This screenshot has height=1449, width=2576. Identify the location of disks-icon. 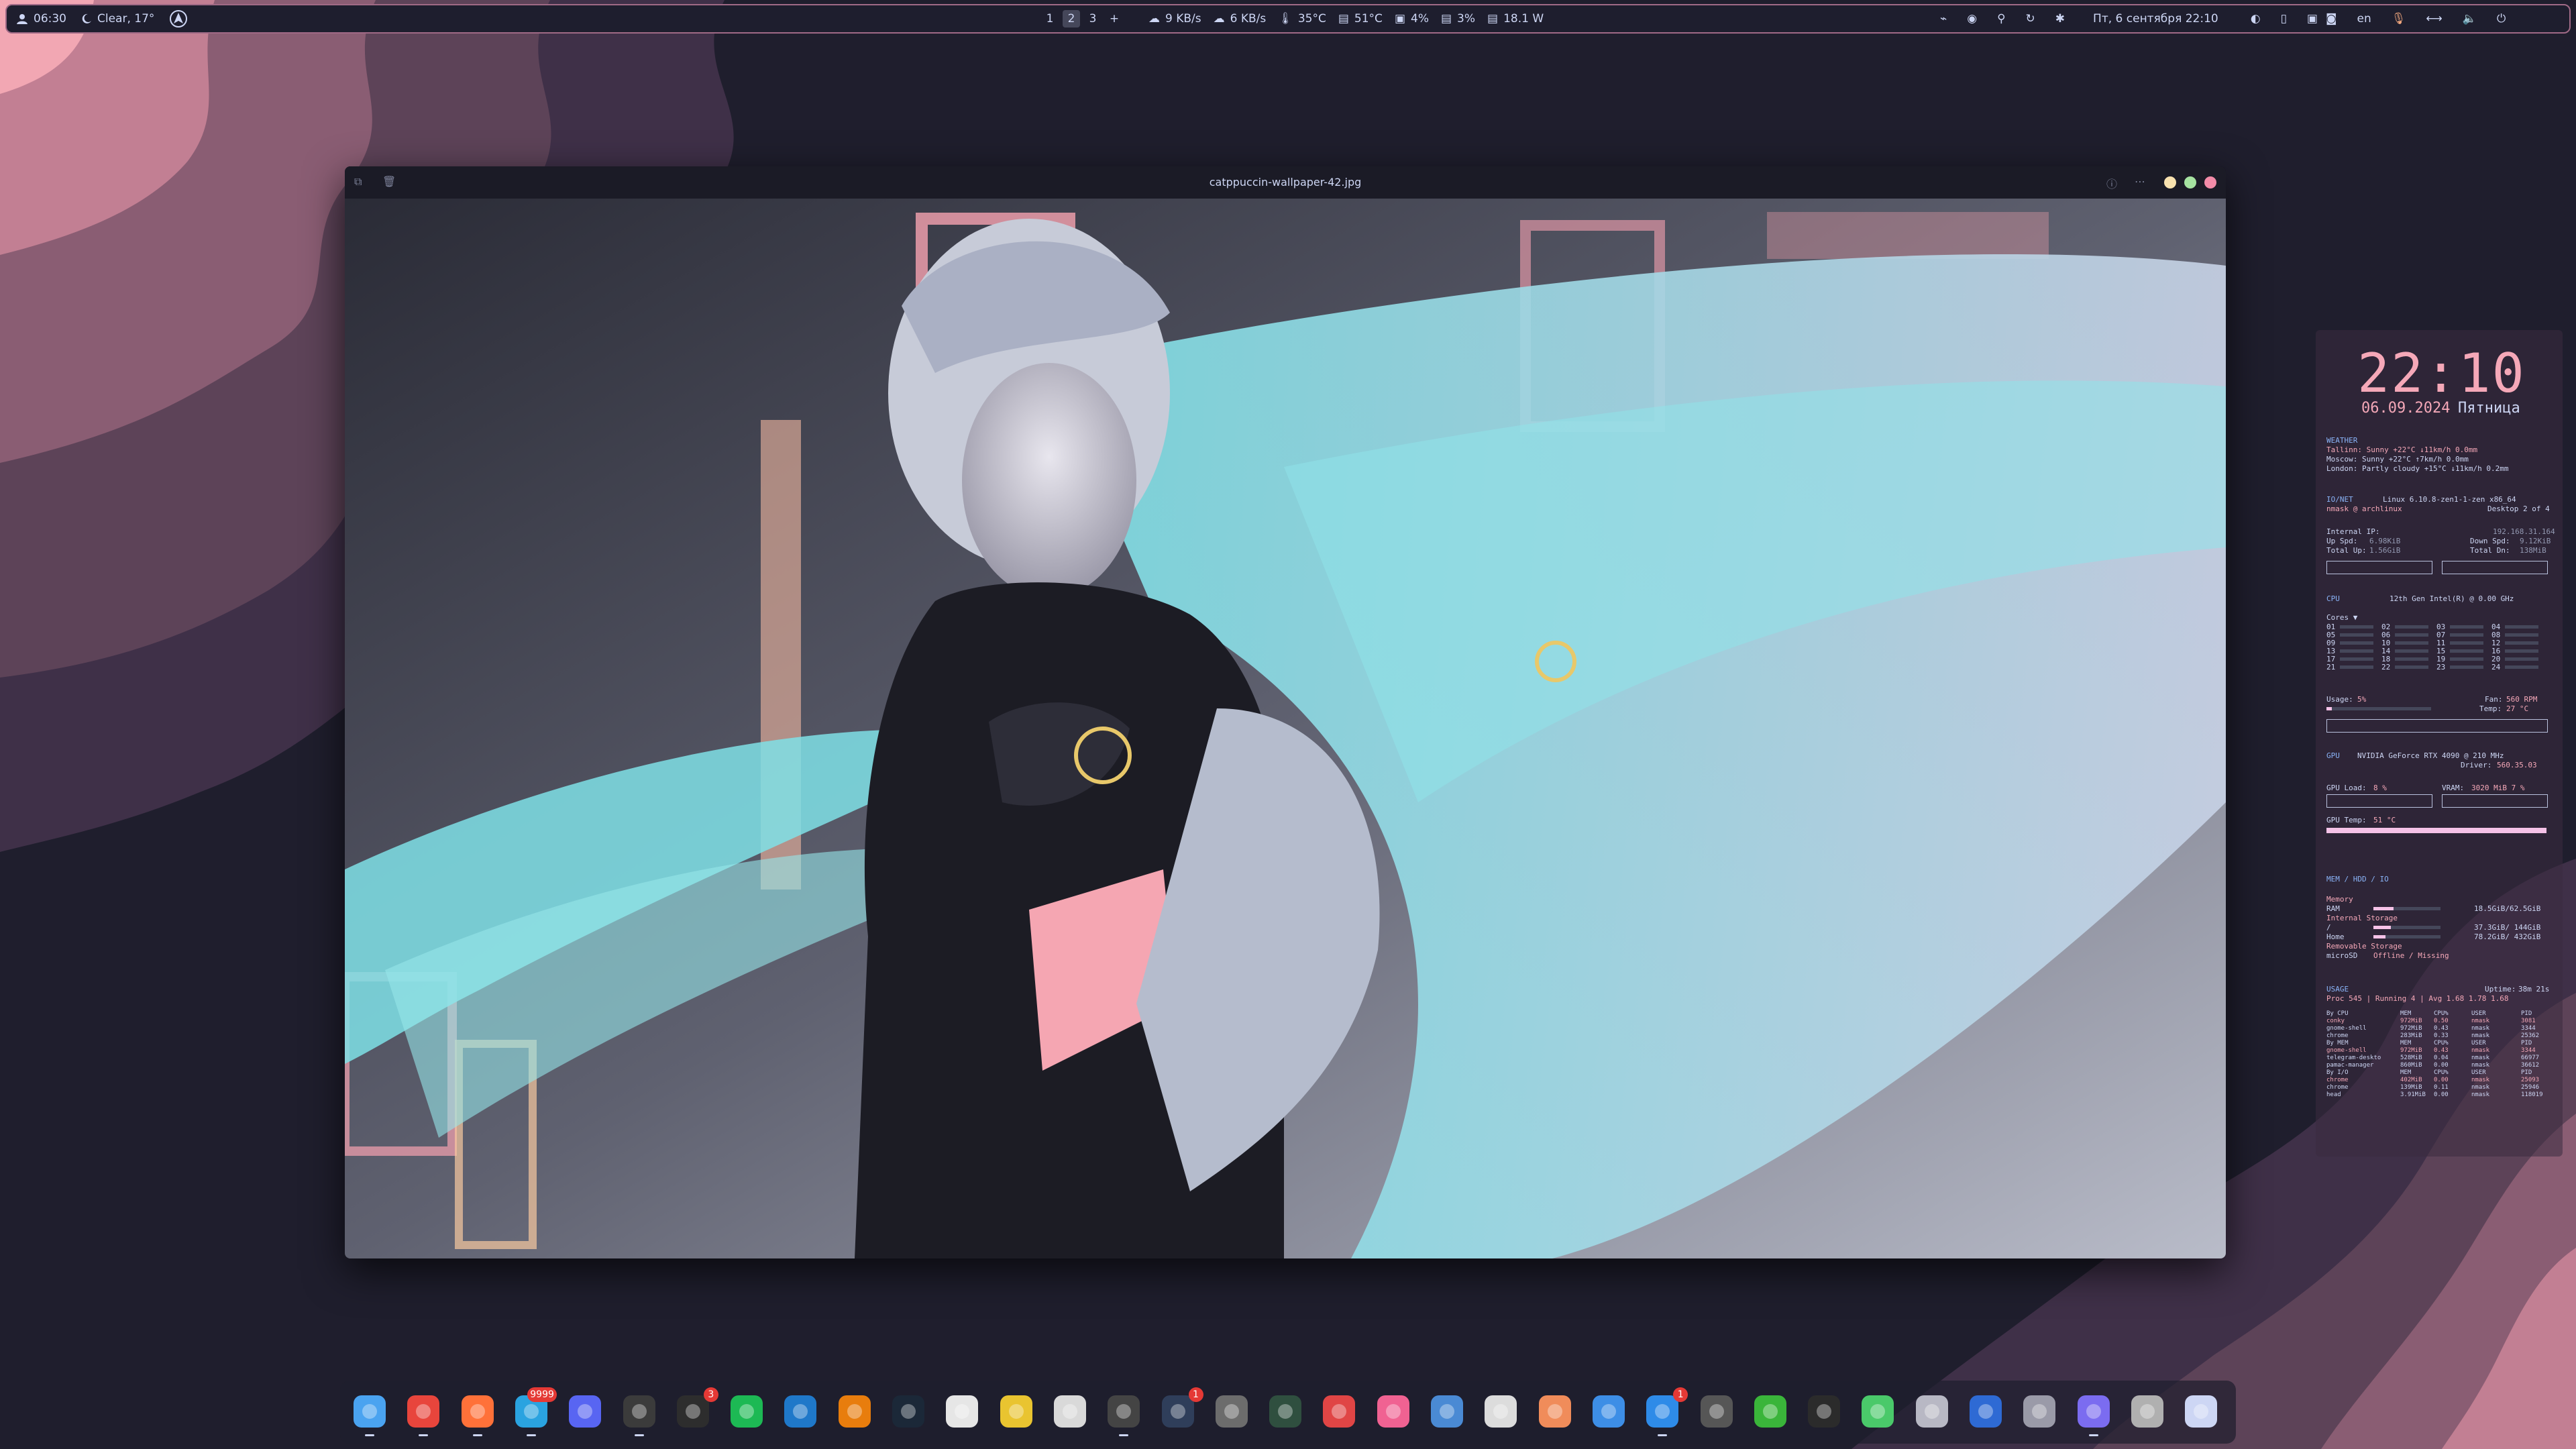
(1500, 1411).